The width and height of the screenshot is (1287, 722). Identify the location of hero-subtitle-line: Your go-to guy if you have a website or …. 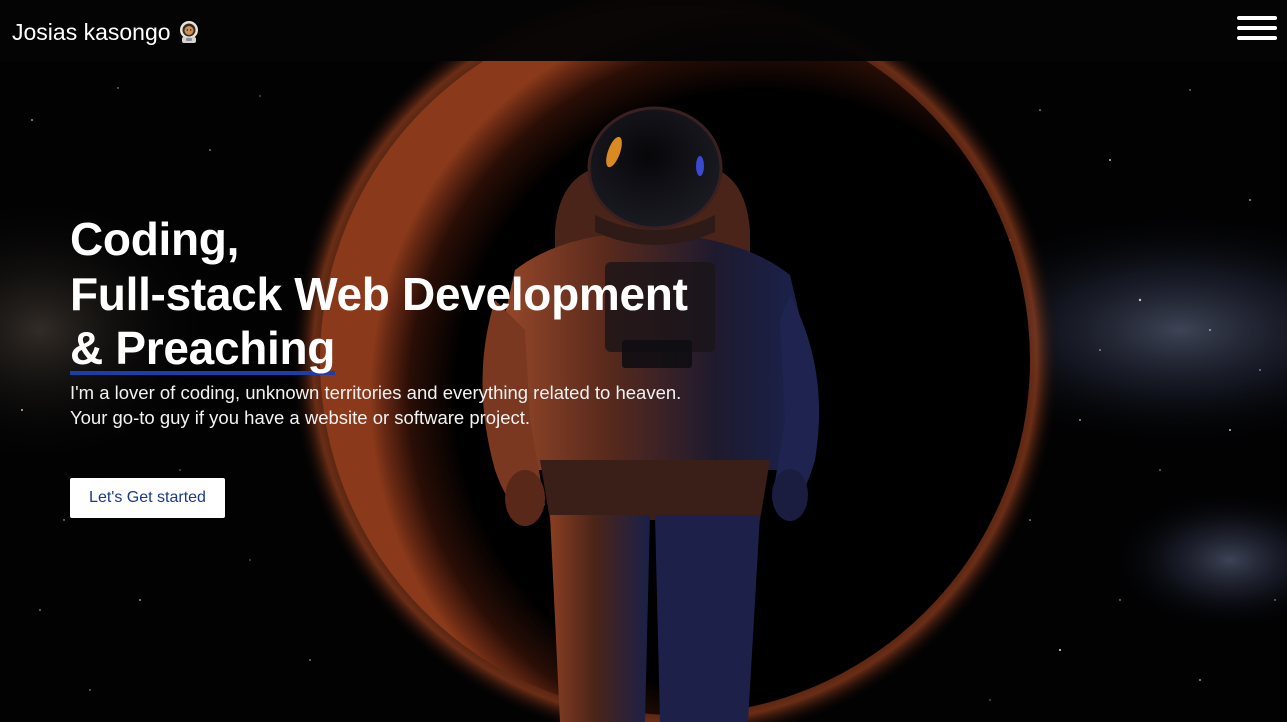
(300, 417).